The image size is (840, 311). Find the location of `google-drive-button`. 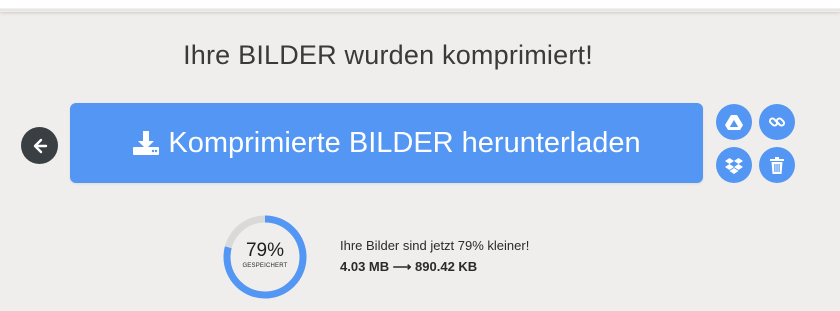

google-drive-button is located at coordinates (734, 122).